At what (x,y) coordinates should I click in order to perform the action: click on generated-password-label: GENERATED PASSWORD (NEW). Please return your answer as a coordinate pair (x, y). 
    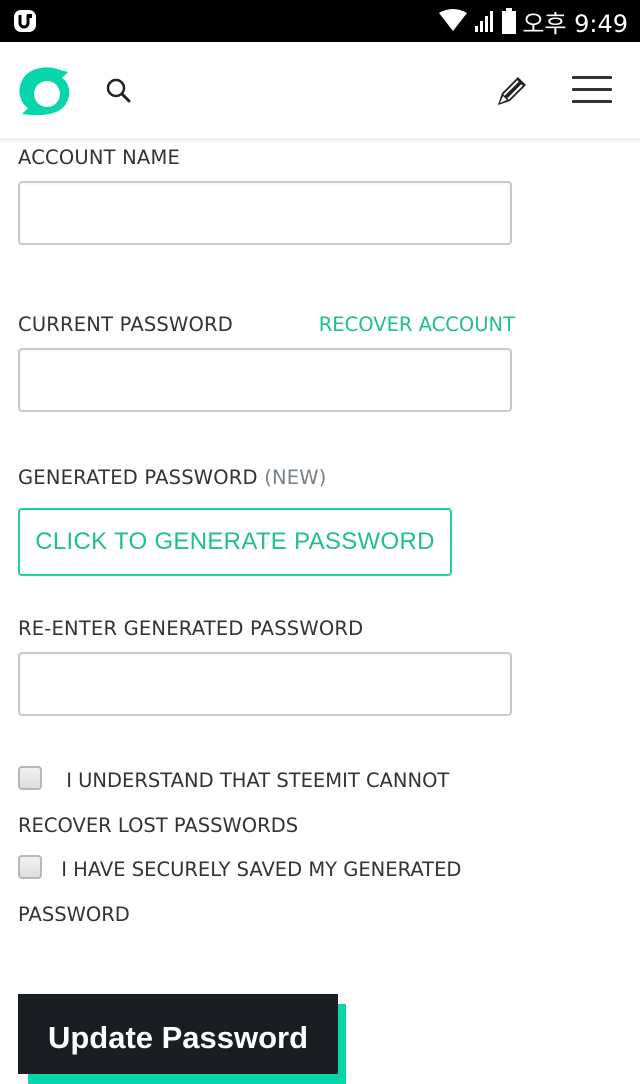
    Looking at the image, I should click on (172, 477).